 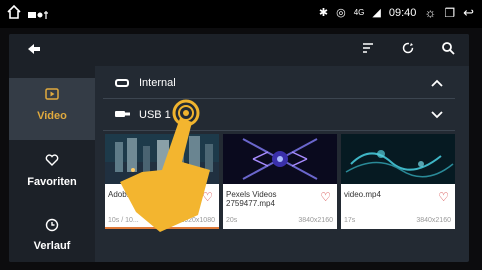 What do you see at coordinates (157, 83) in the screenshot?
I see `source-label: Internal` at bounding box center [157, 83].